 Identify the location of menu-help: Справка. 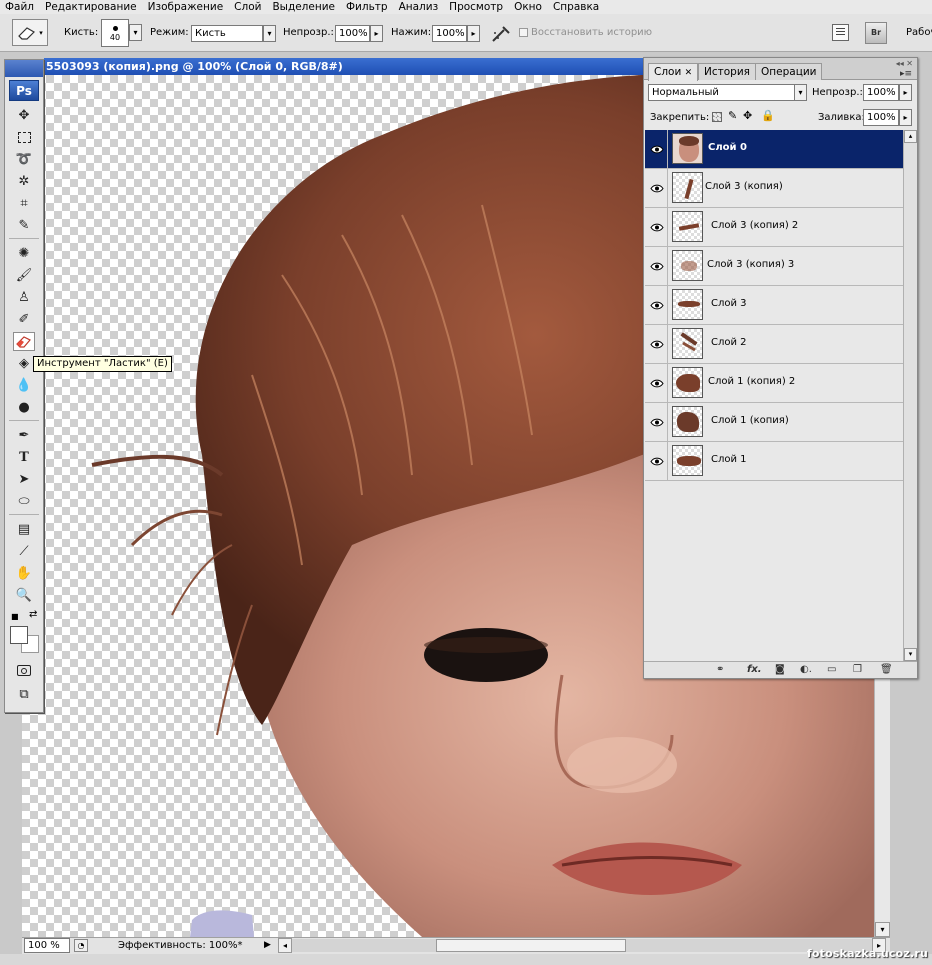
(576, 7).